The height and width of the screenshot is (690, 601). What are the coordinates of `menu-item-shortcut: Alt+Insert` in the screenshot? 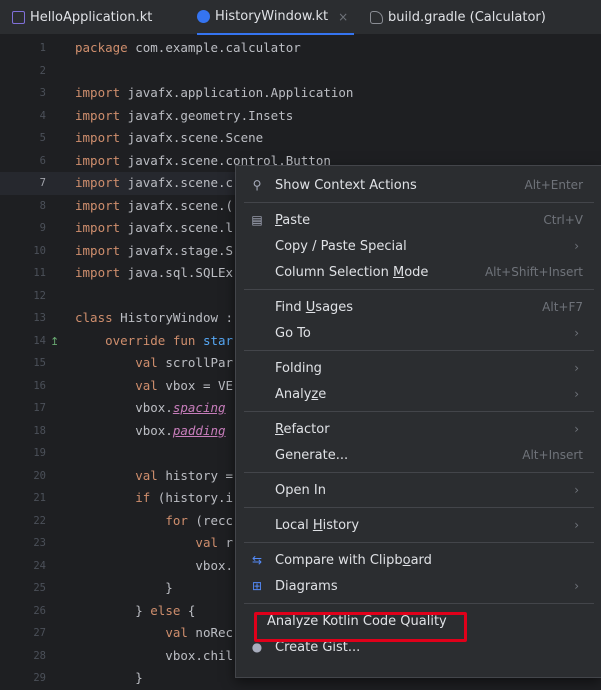 It's located at (552, 455).